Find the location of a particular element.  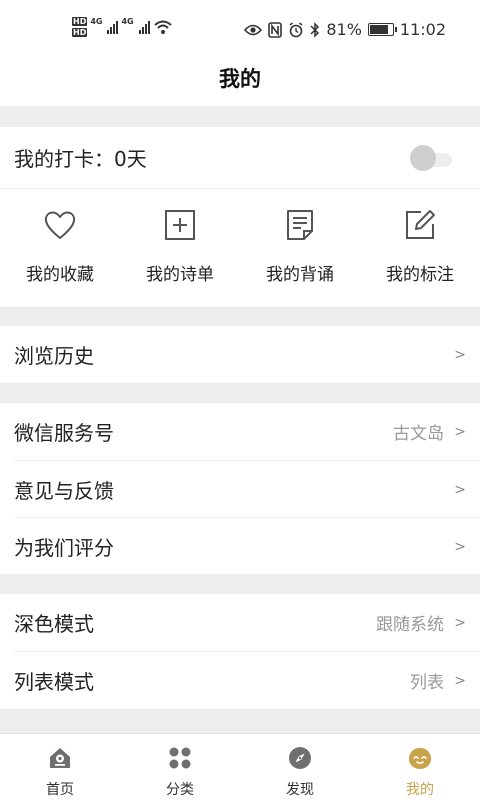

tab-discover-label: 发现 is located at coordinates (300, 790).